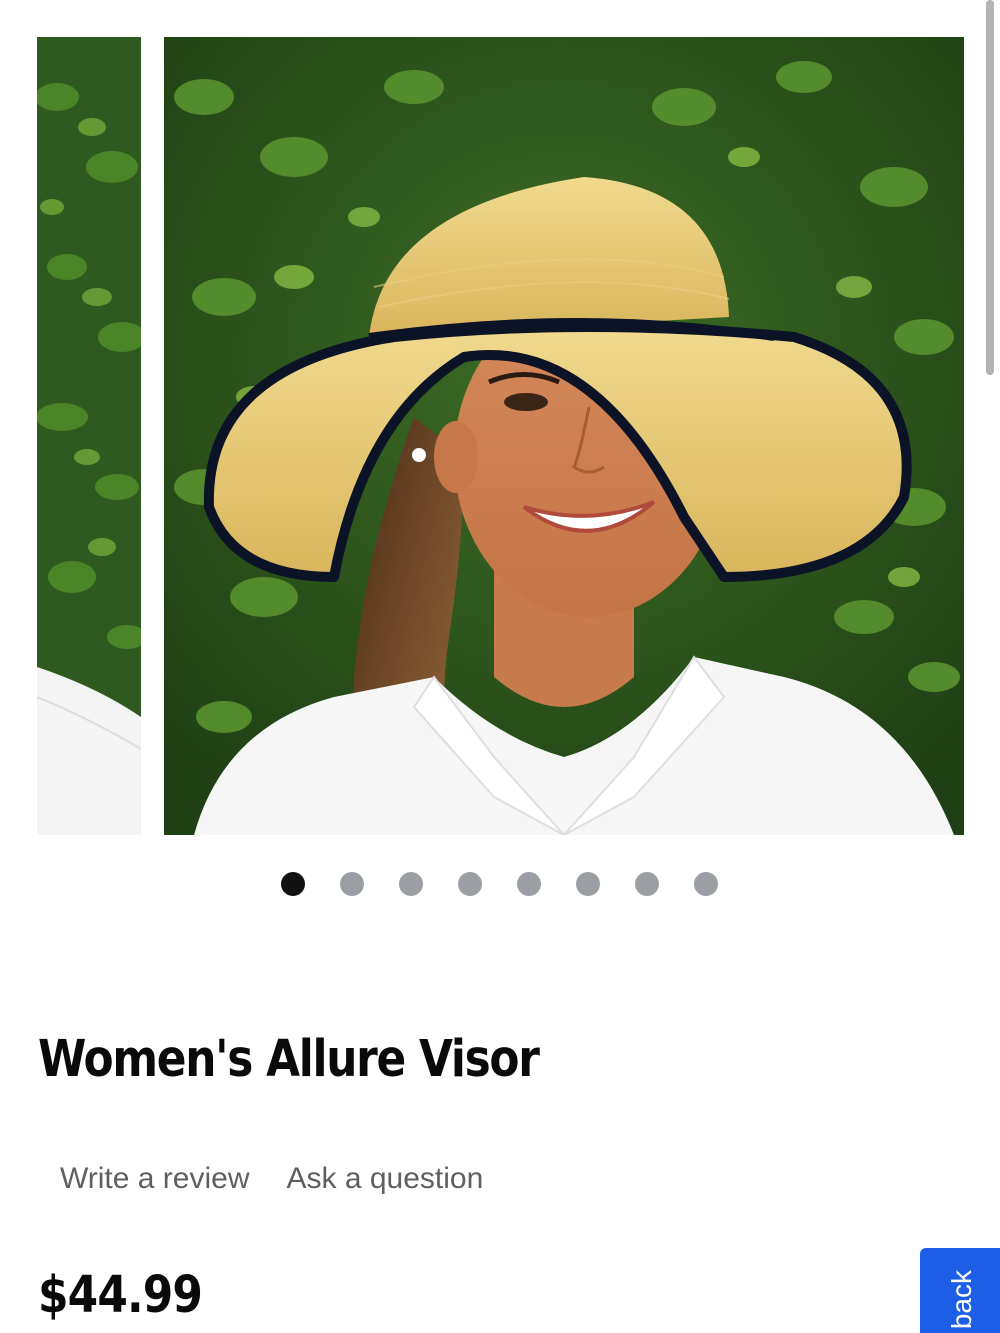 The image size is (1000, 1333). What do you see at coordinates (271, 1179) in the screenshot?
I see `review-links: Write a review Ask a question` at bounding box center [271, 1179].